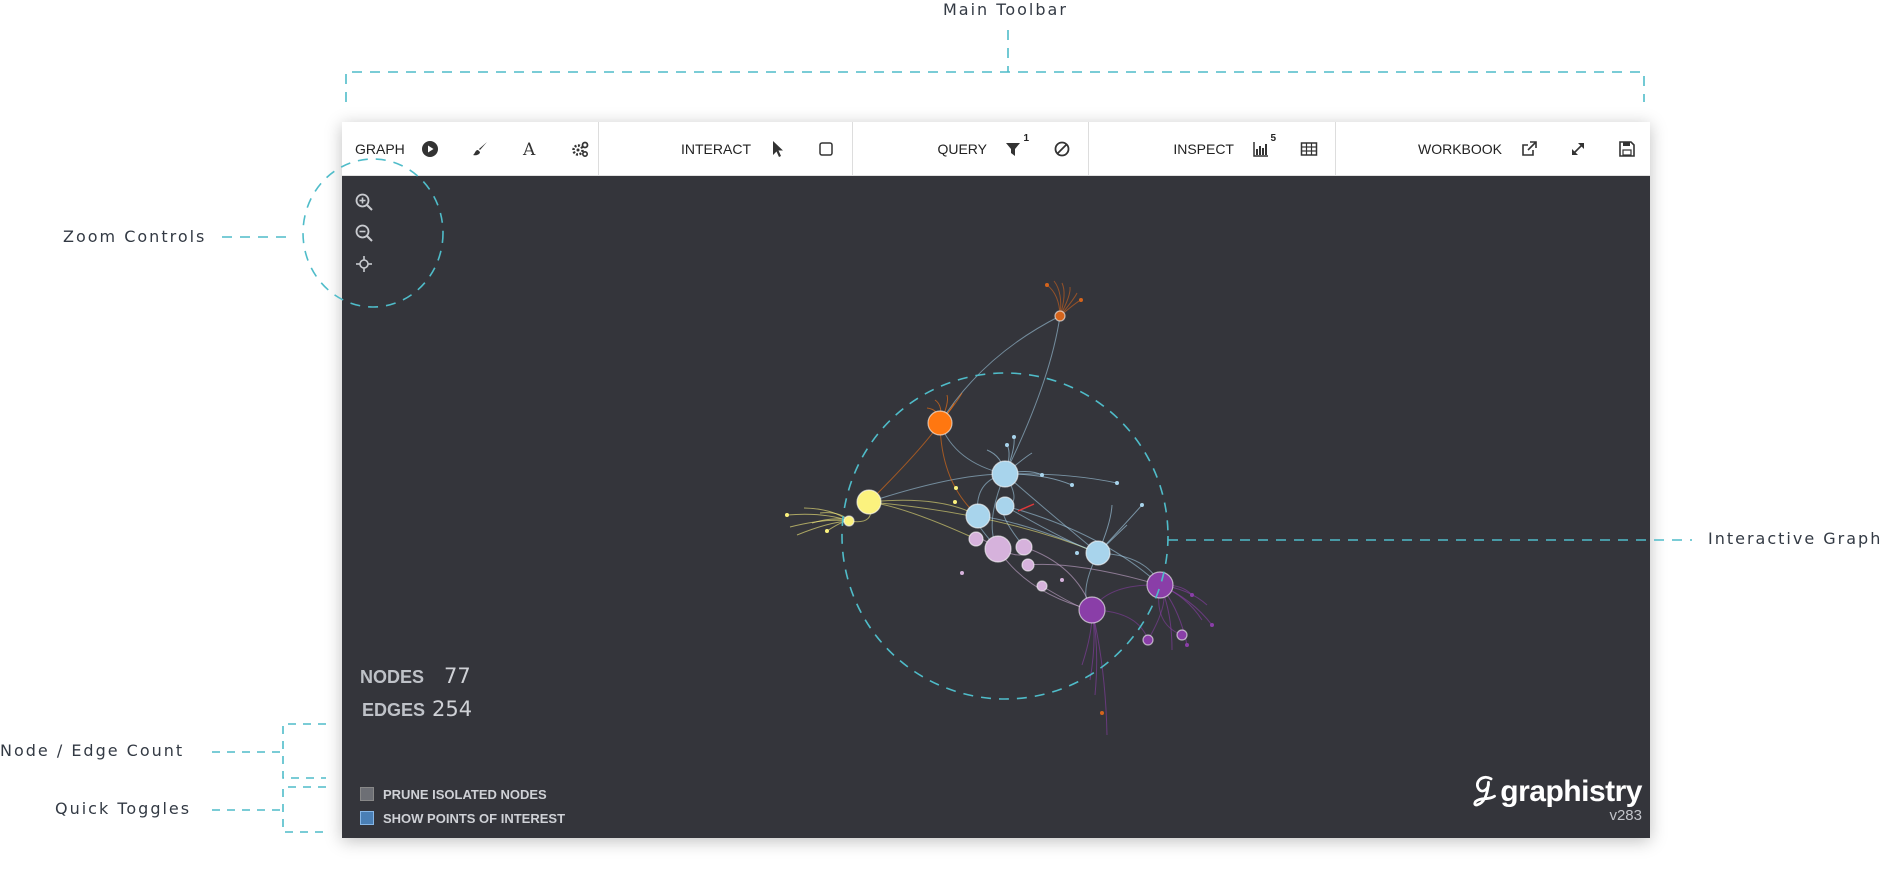 This screenshot has height=890, width=1882. Describe the element at coordinates (269, 809) in the screenshot. I see `toggles-callout-bracket` at that location.